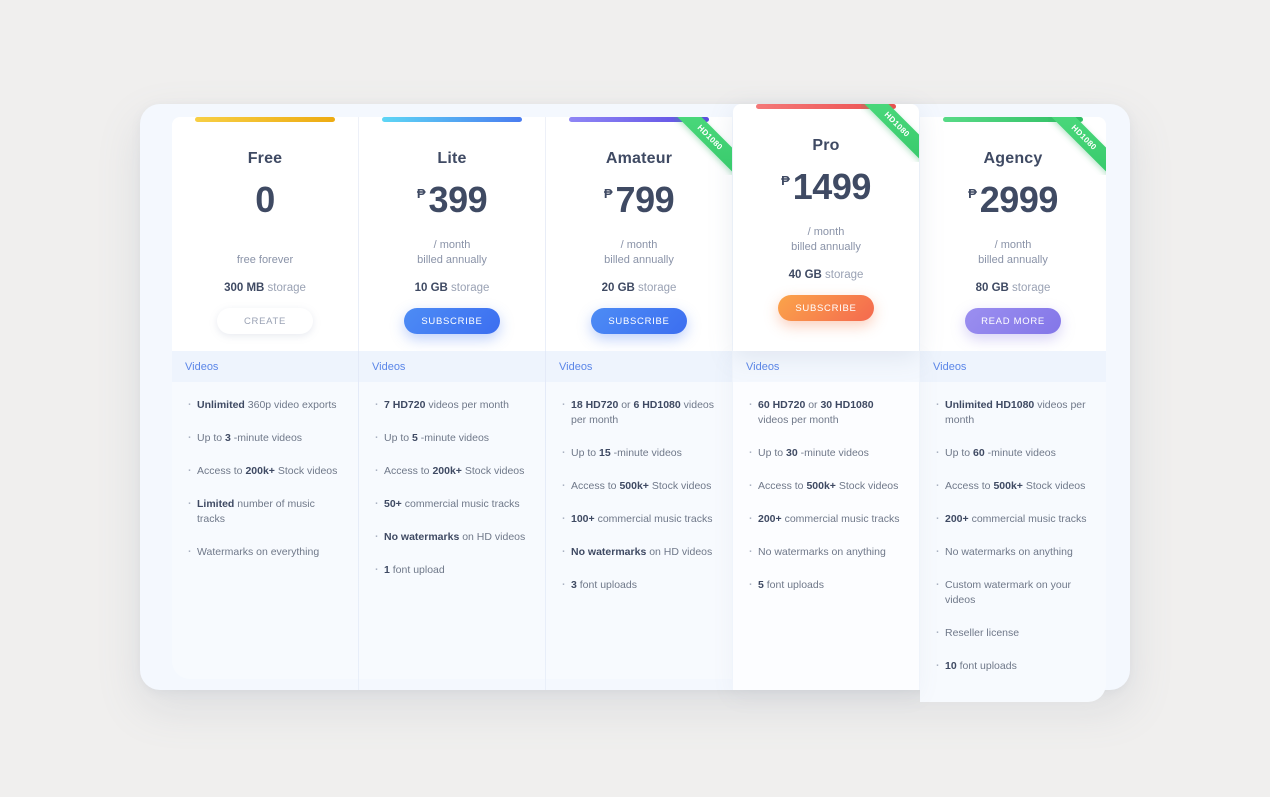 This screenshot has width=1270, height=797. What do you see at coordinates (583, 519) in the screenshot?
I see `feature-emphasis: 100+` at bounding box center [583, 519].